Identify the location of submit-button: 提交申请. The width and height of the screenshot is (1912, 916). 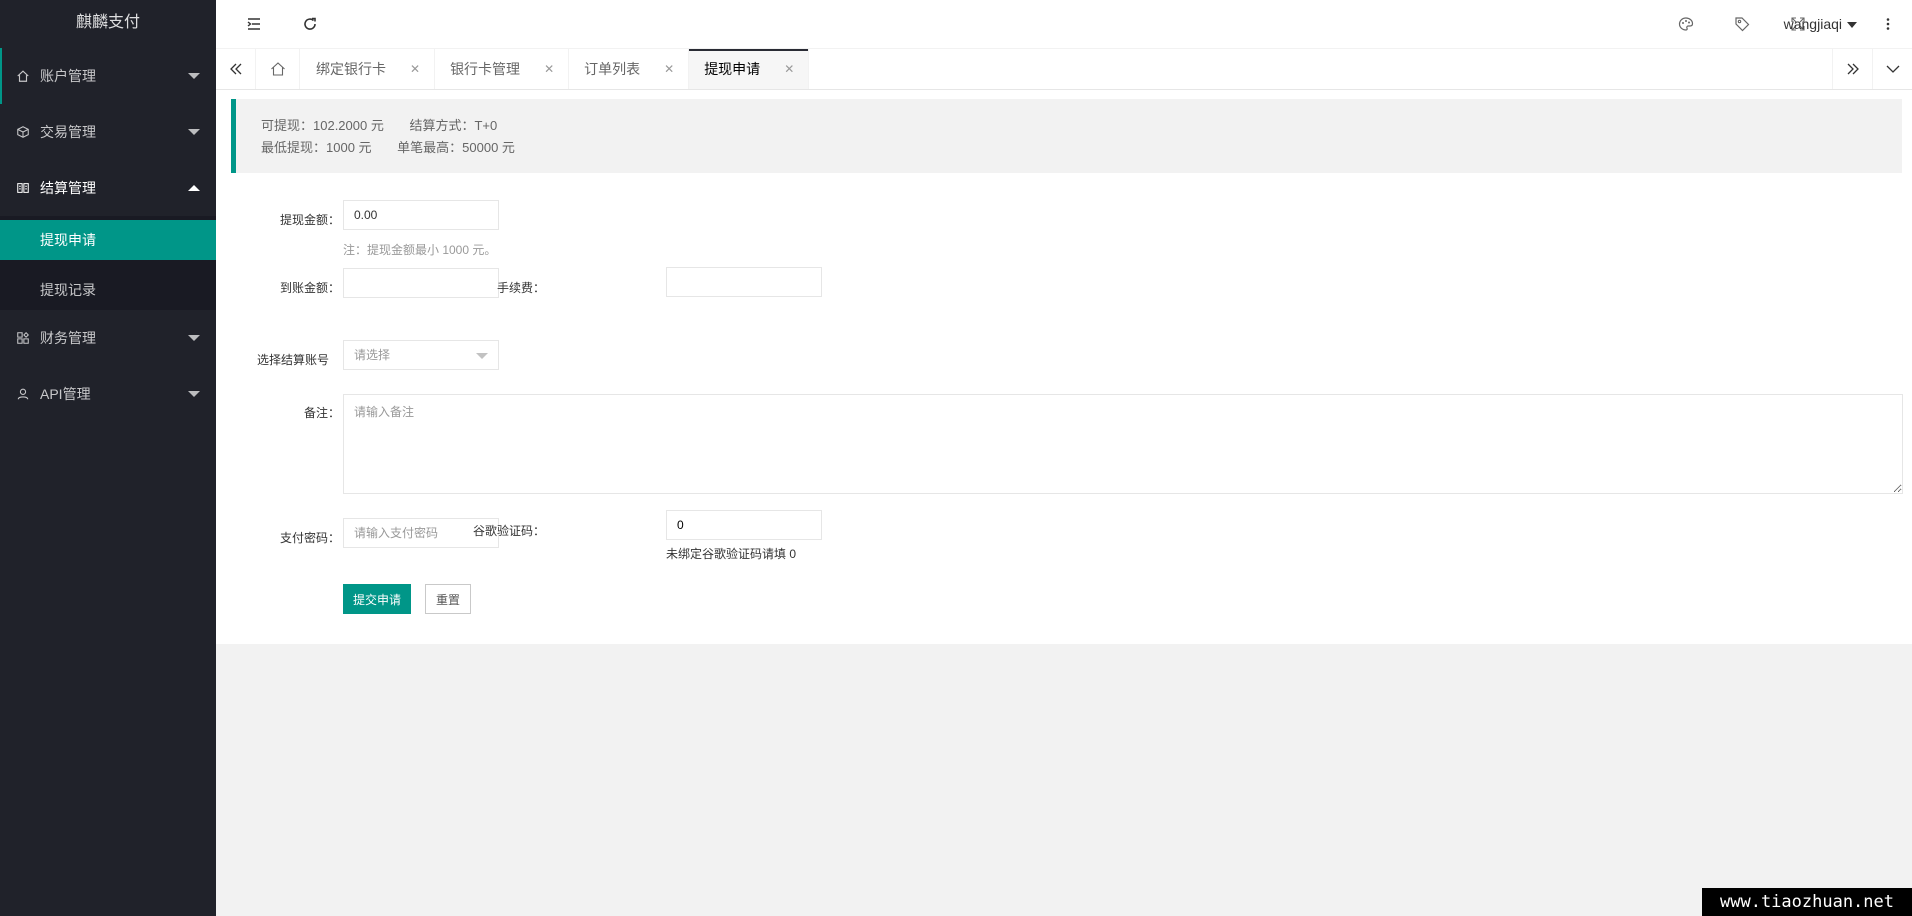
(377, 599).